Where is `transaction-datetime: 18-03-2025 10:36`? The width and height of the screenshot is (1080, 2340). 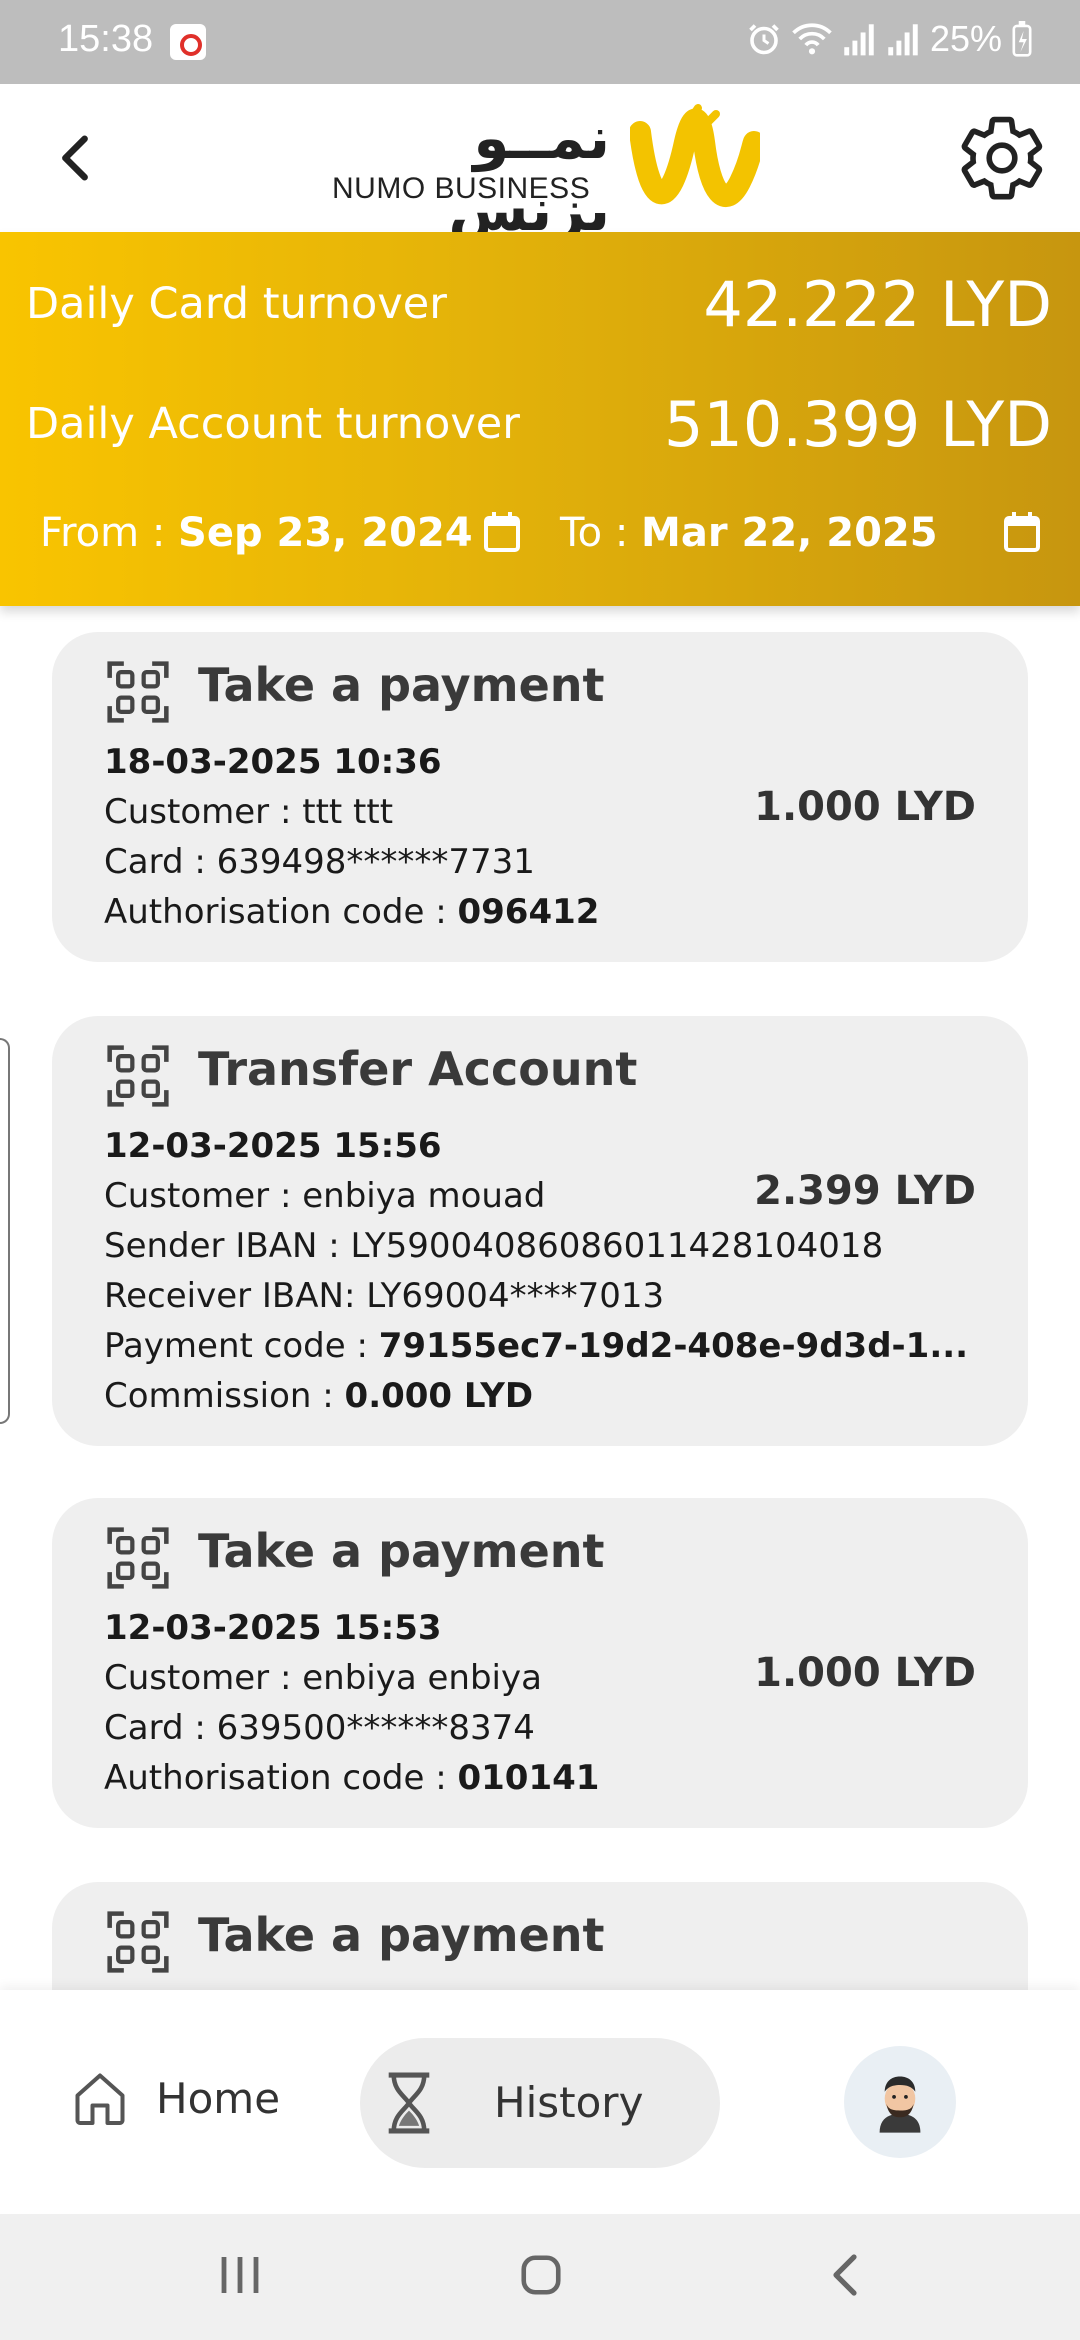 transaction-datetime: 18-03-2025 10:36 is located at coordinates (273, 762).